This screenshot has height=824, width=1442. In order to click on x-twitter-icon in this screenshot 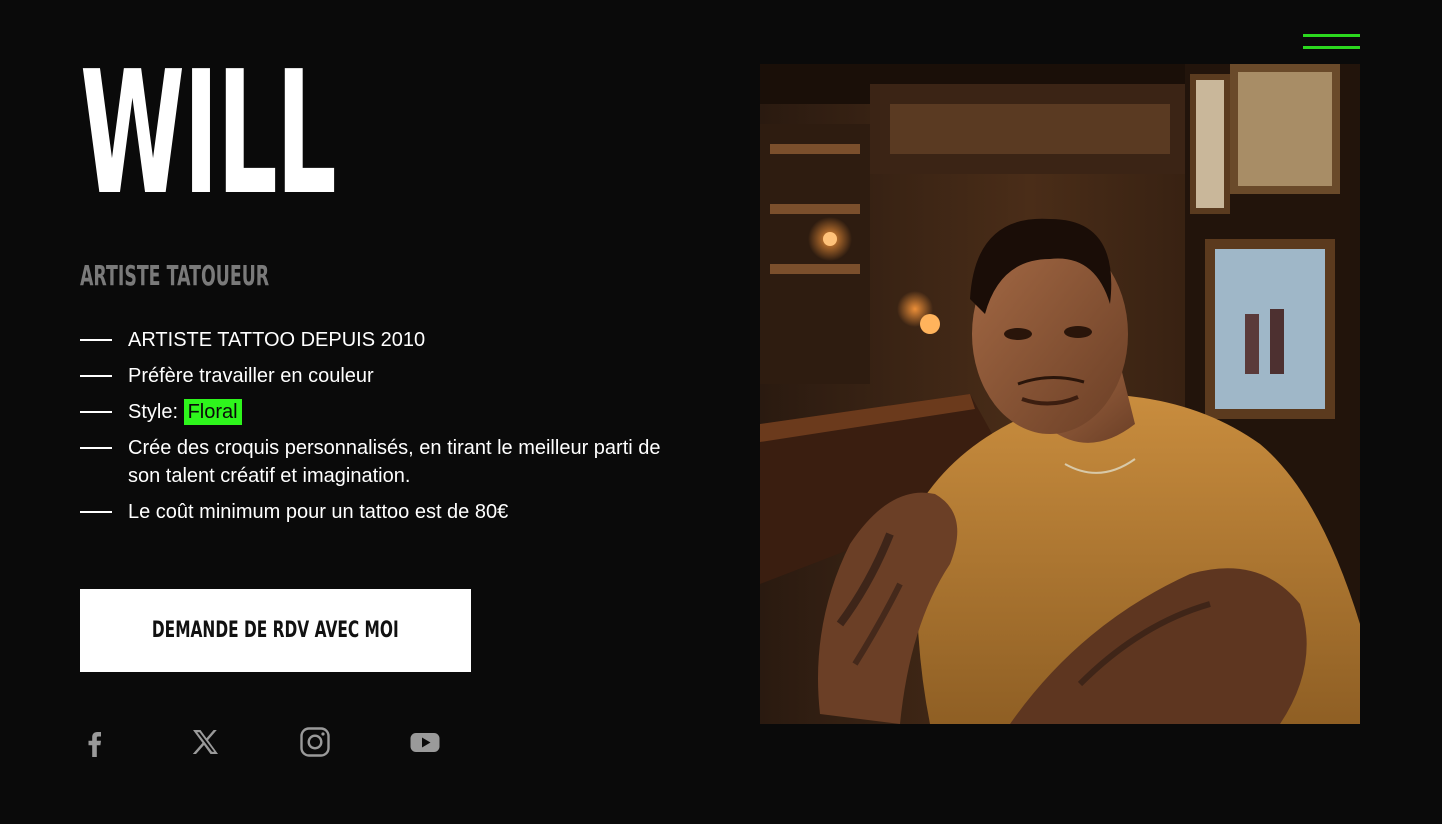, I will do `click(205, 742)`.